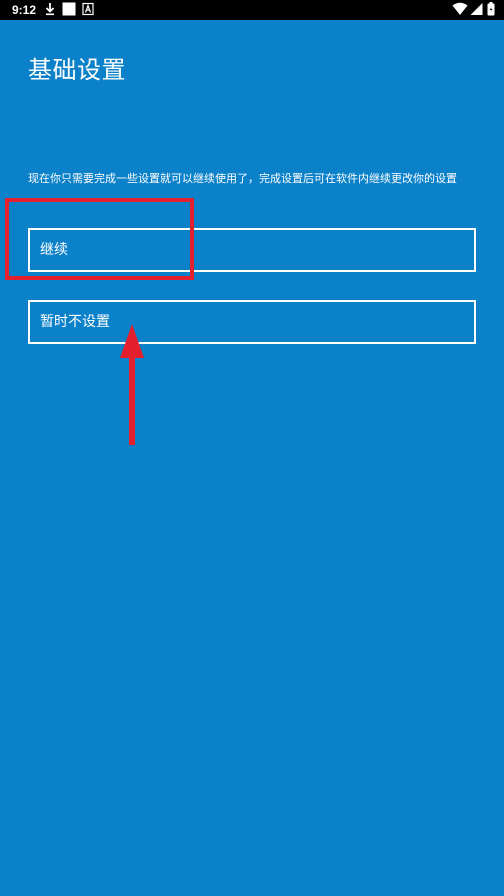  Describe the element at coordinates (99, 239) in the screenshot. I see `red-highlight-box` at that location.